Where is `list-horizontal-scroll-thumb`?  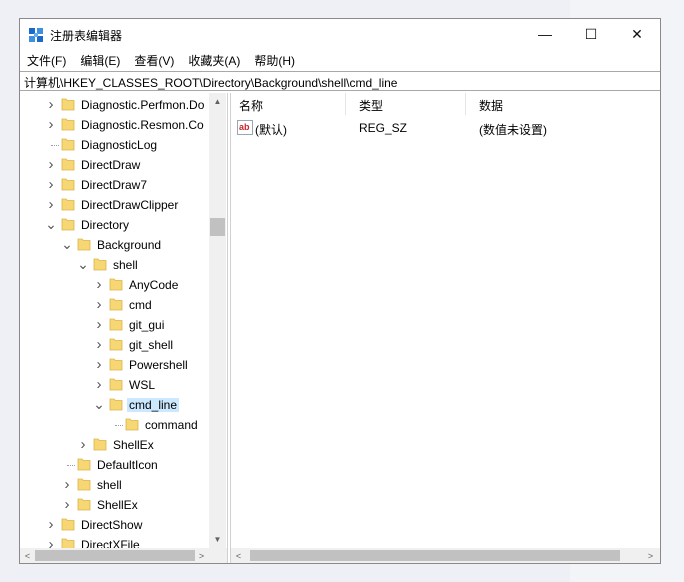
list-horizontal-scroll-thumb is located at coordinates (435, 555).